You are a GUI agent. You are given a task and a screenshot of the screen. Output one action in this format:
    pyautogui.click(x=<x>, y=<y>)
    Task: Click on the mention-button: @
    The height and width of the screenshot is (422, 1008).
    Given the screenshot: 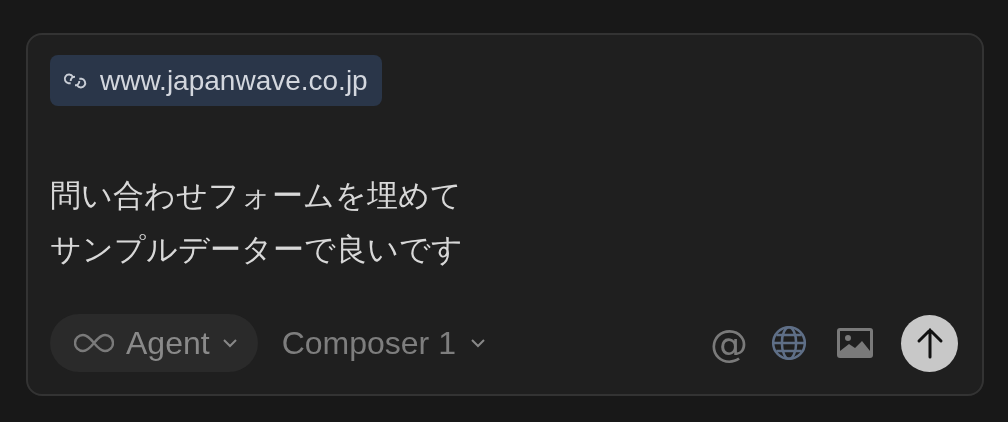 What is the action you would take?
    pyautogui.click(x=729, y=343)
    